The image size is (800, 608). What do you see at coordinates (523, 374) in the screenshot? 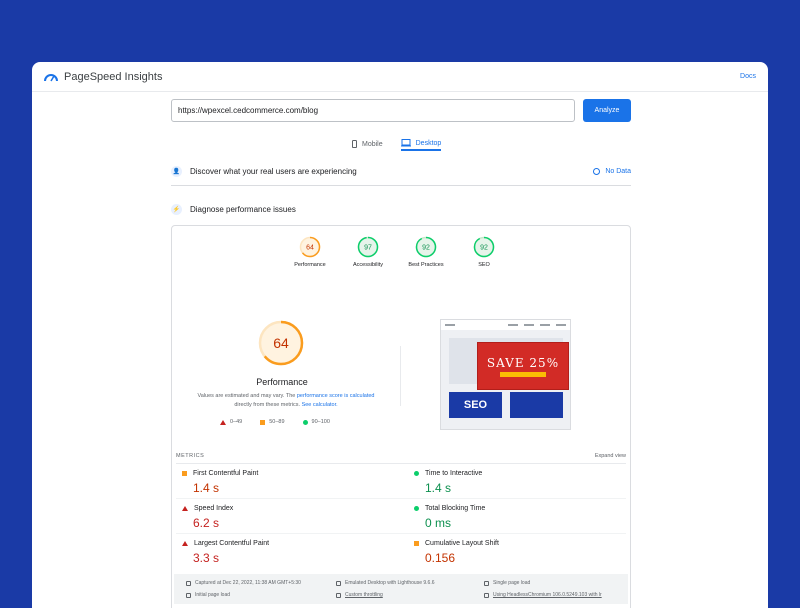
I see `sale-banner-strip` at bounding box center [523, 374].